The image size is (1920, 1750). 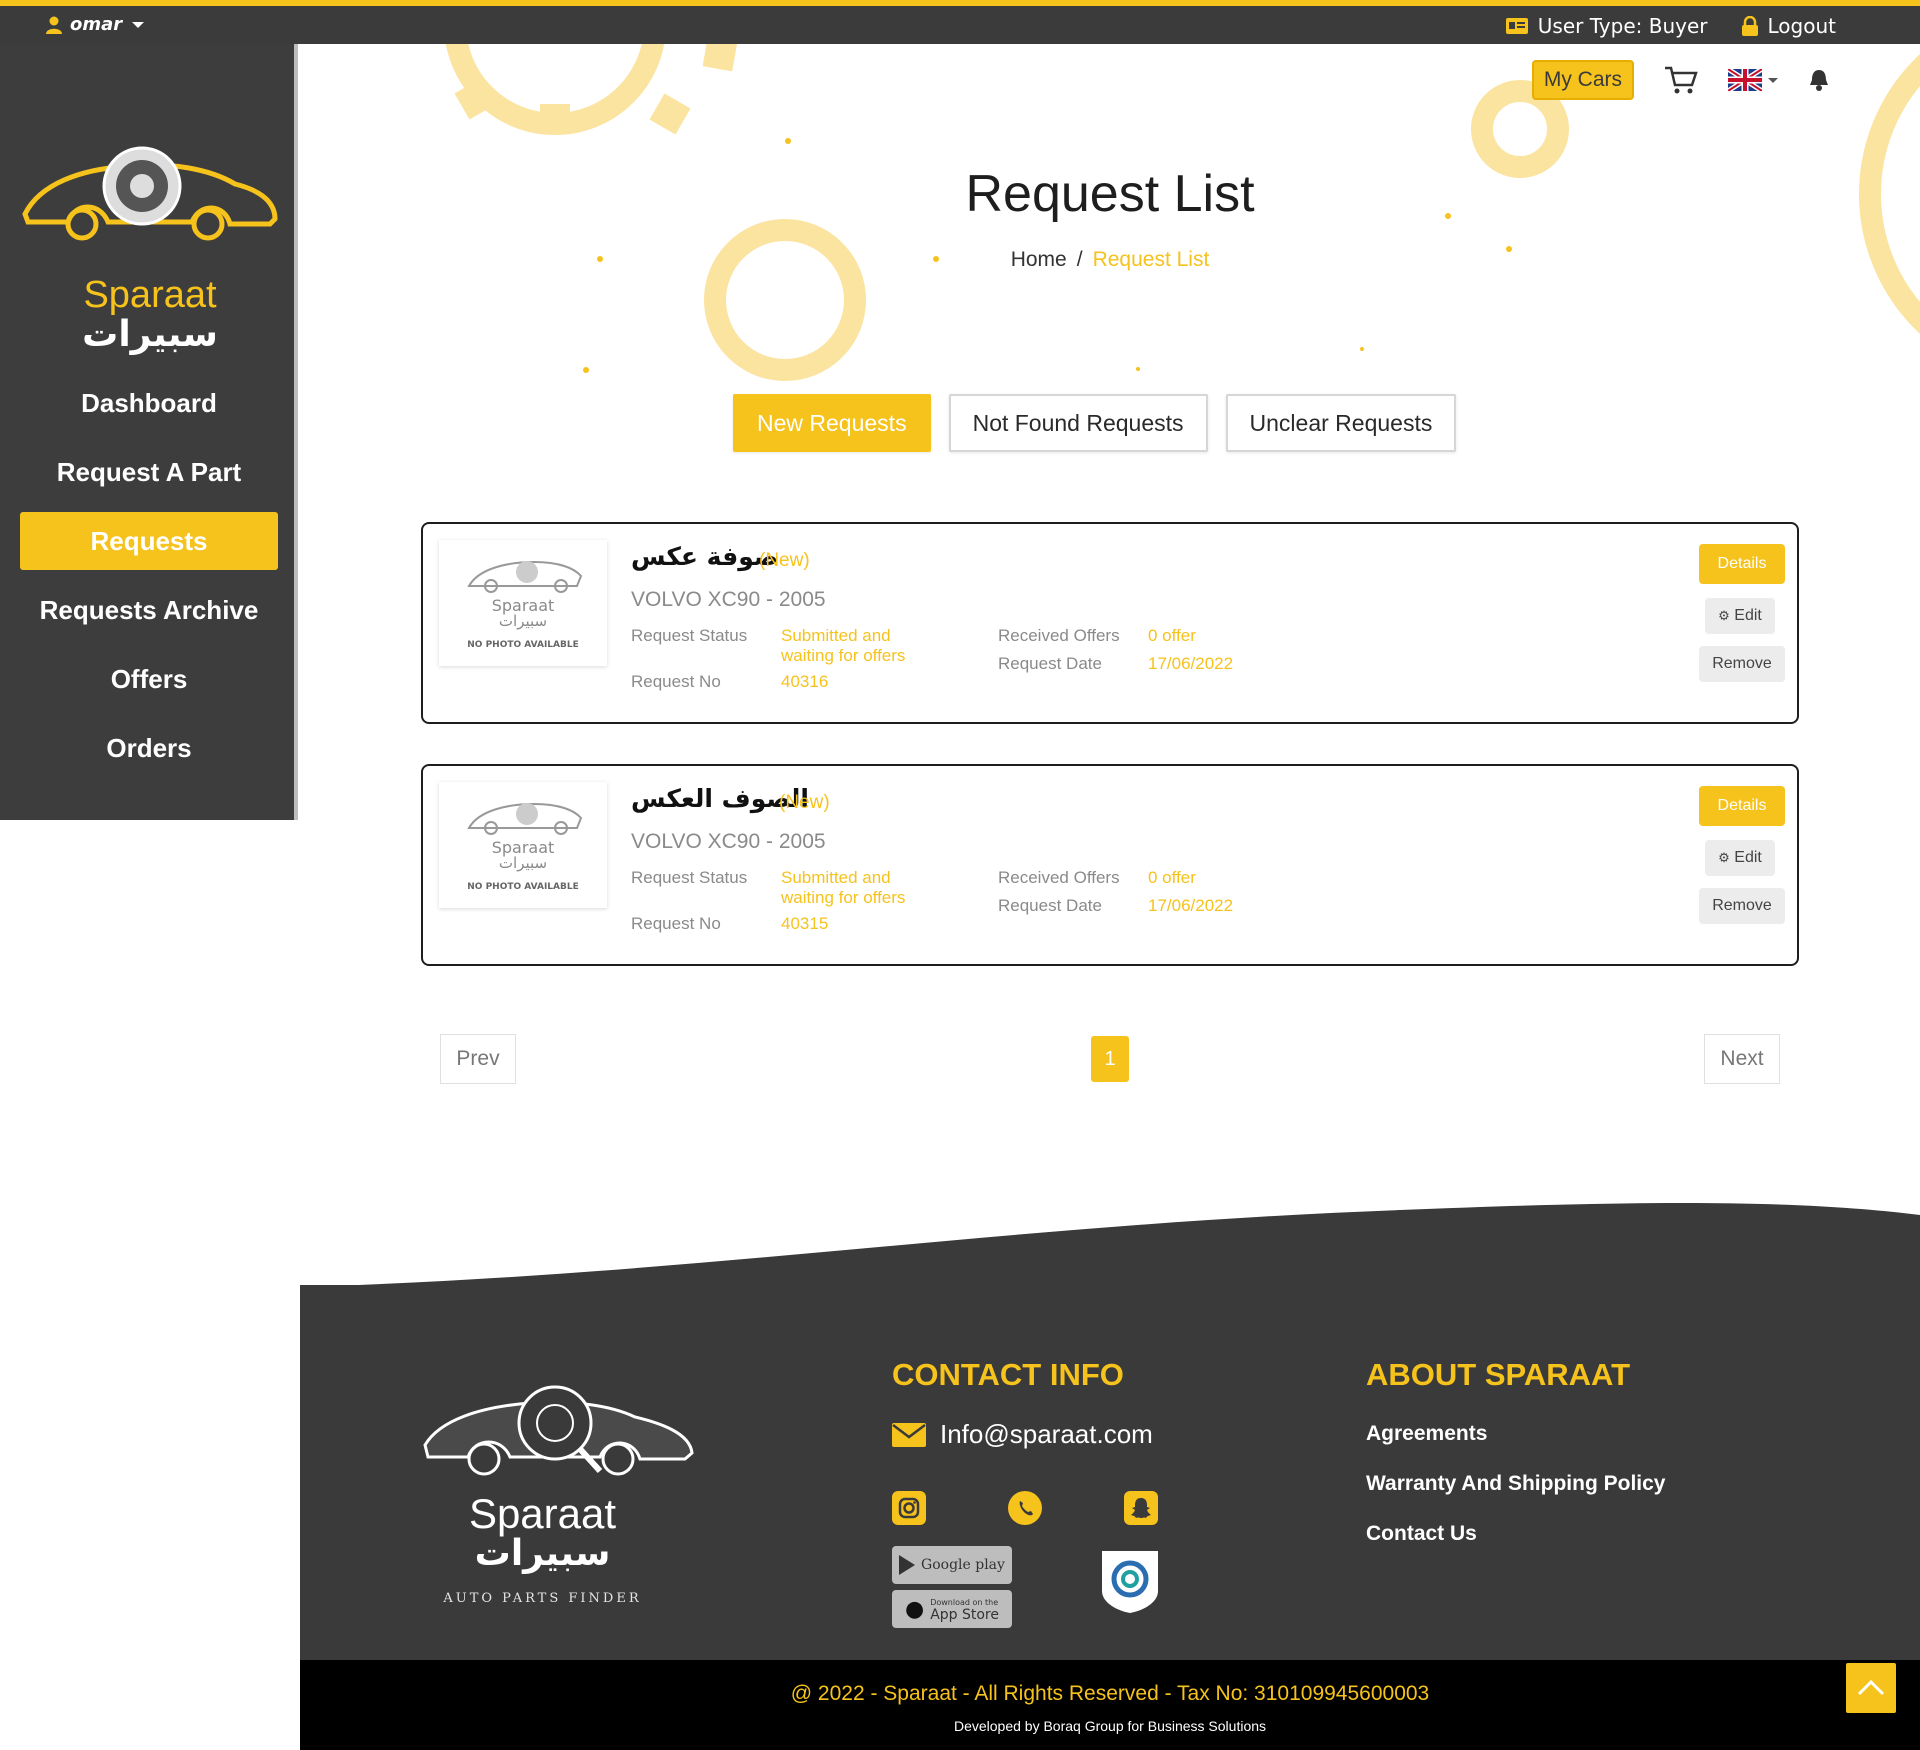 What do you see at coordinates (704, 556) in the screenshot?
I see `part-name: صوفة عكس` at bounding box center [704, 556].